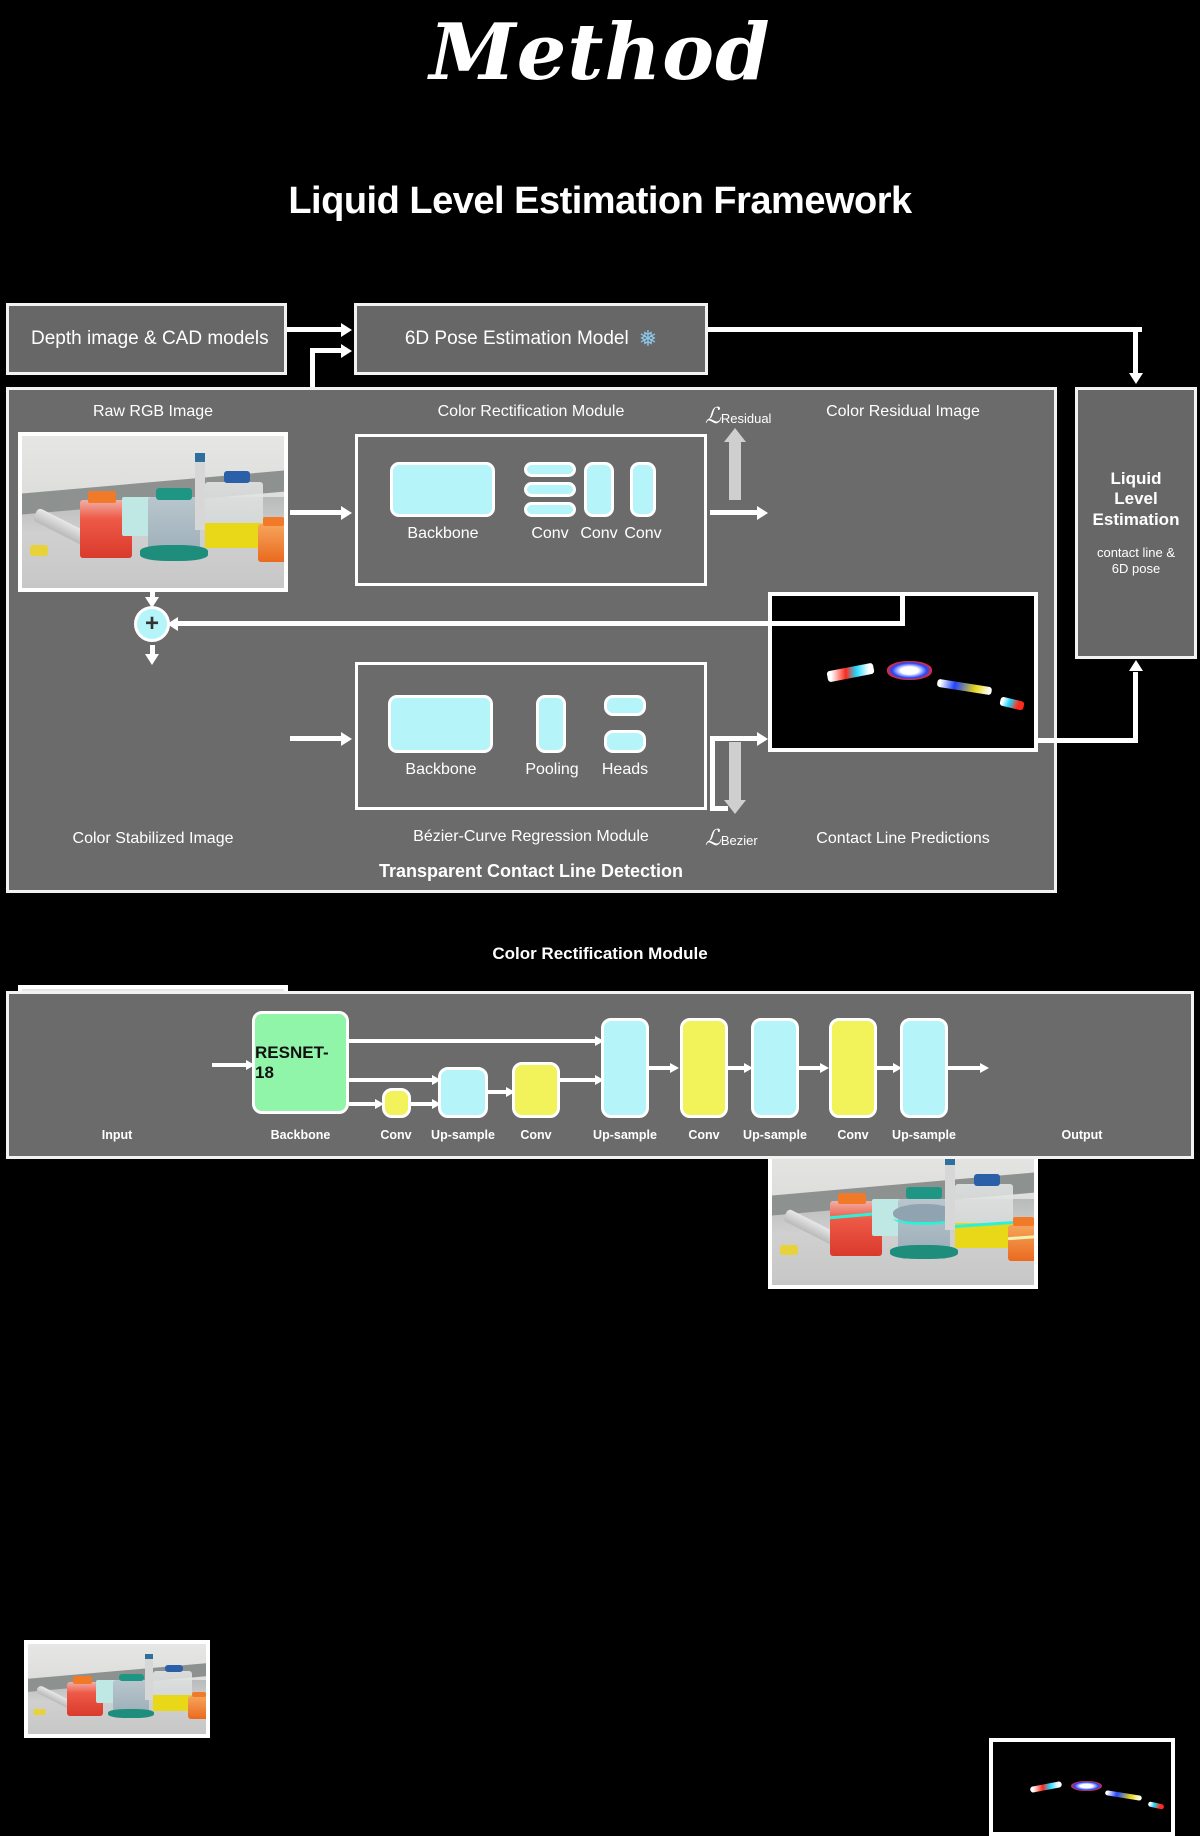 This screenshot has height=1836, width=1200. Describe the element at coordinates (442, 489) in the screenshot. I see `rect-block-backbone` at that location.